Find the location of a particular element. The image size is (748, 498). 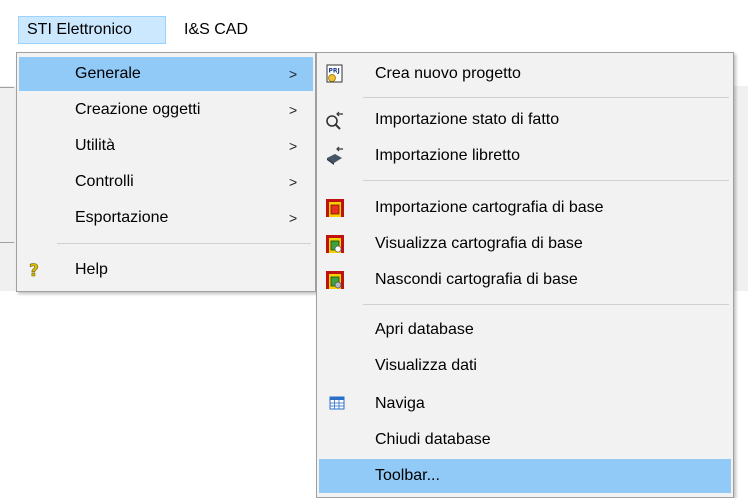

menu-item-generale: Generale > is located at coordinates (166, 74).